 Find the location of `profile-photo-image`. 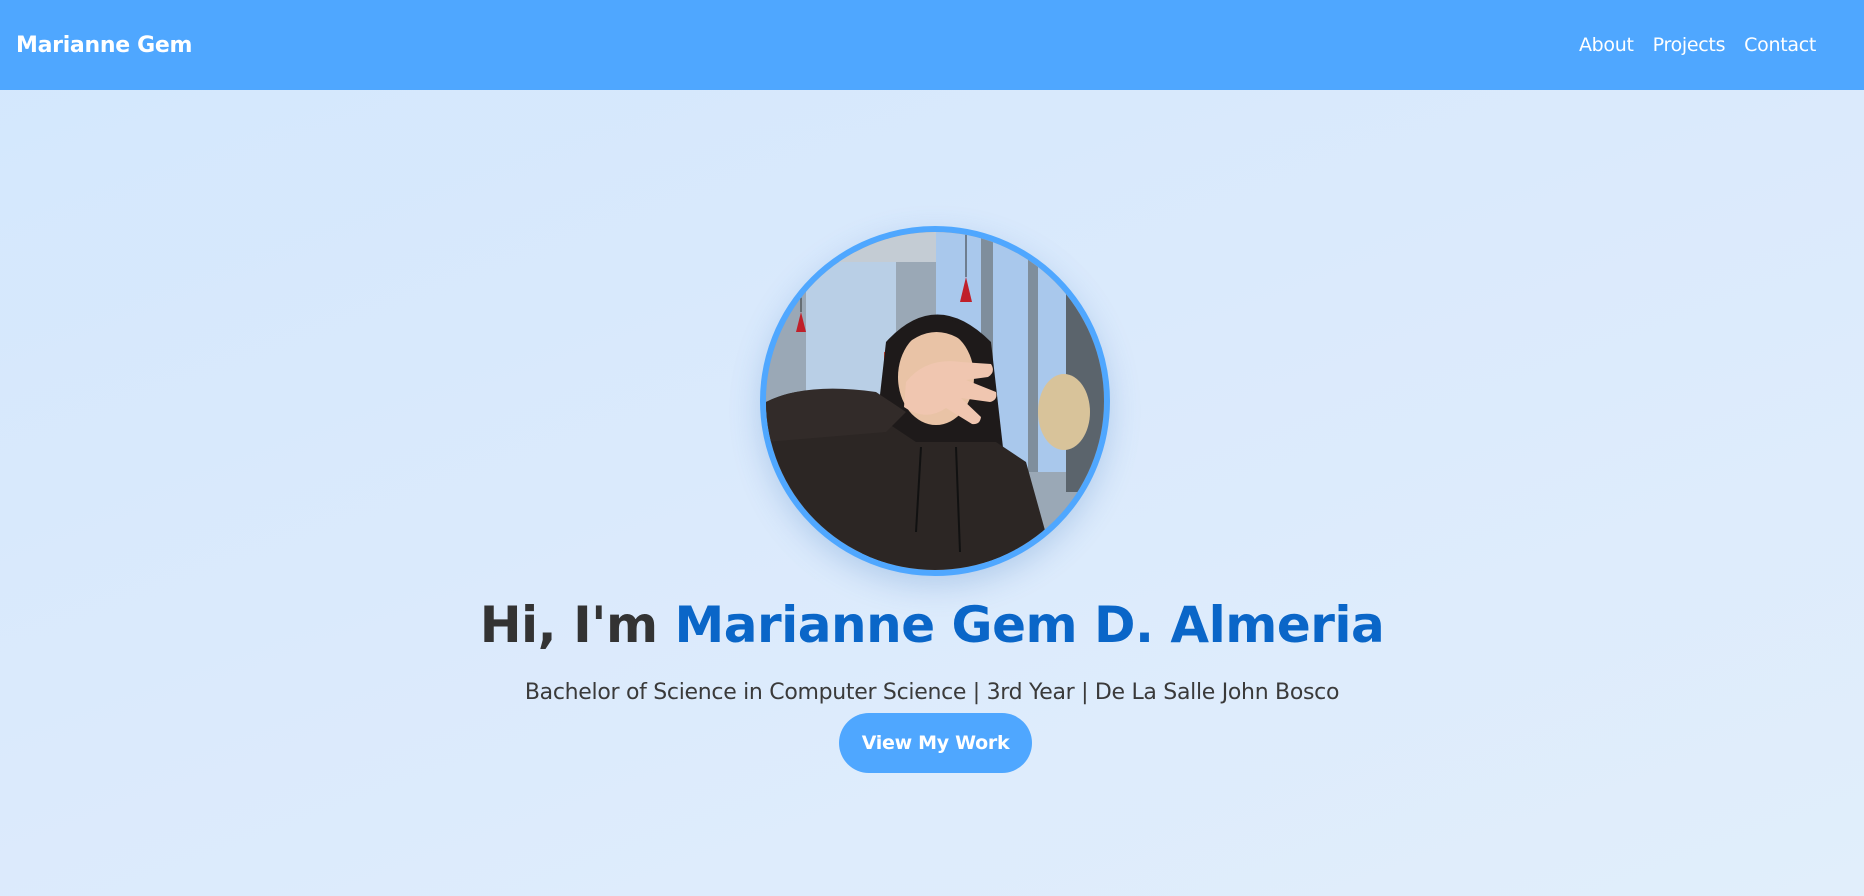

profile-photo-image is located at coordinates (935, 401).